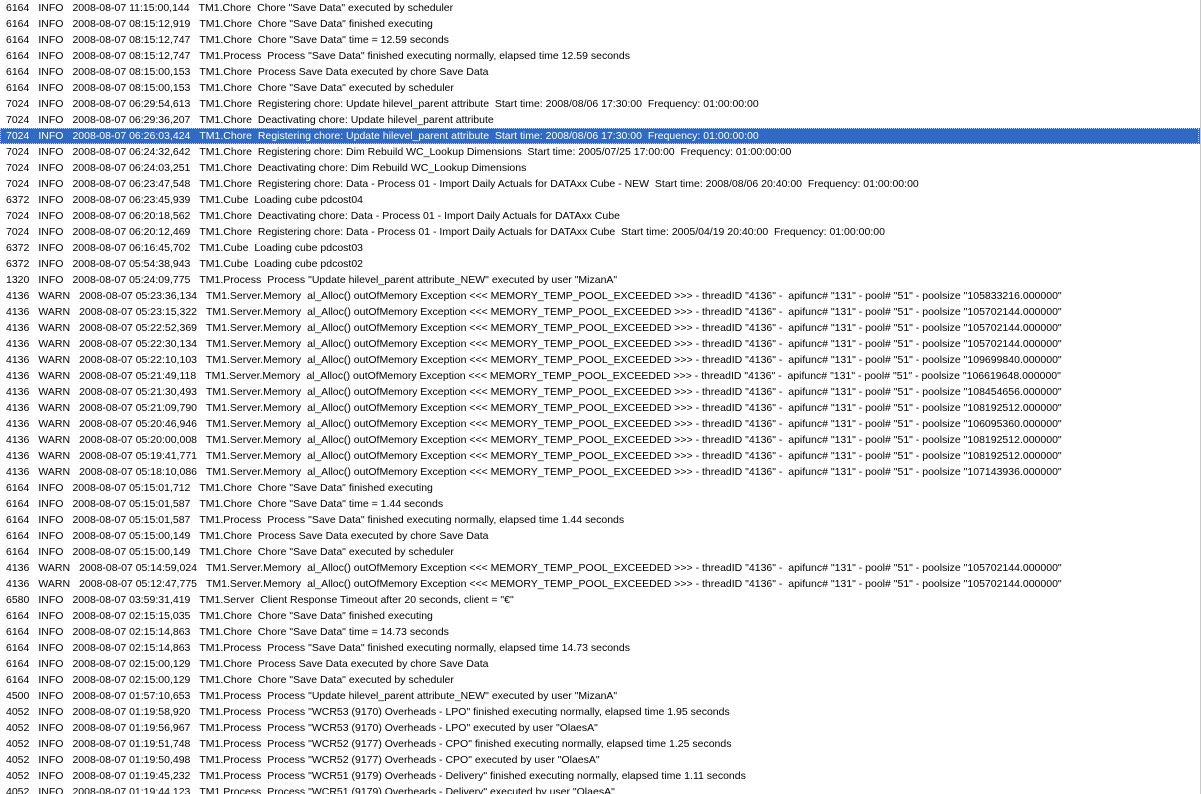 The image size is (1201, 794). Describe the element at coordinates (131, 120) in the screenshot. I see `log-timestamp: 2008-08-07 06:29:36,207` at that location.